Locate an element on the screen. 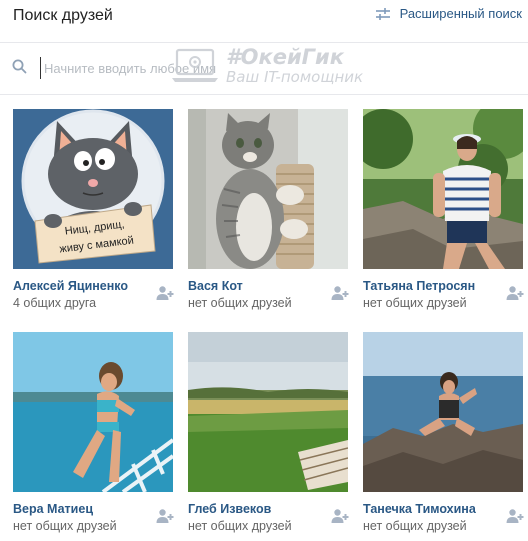  search-icon is located at coordinates (19, 69).